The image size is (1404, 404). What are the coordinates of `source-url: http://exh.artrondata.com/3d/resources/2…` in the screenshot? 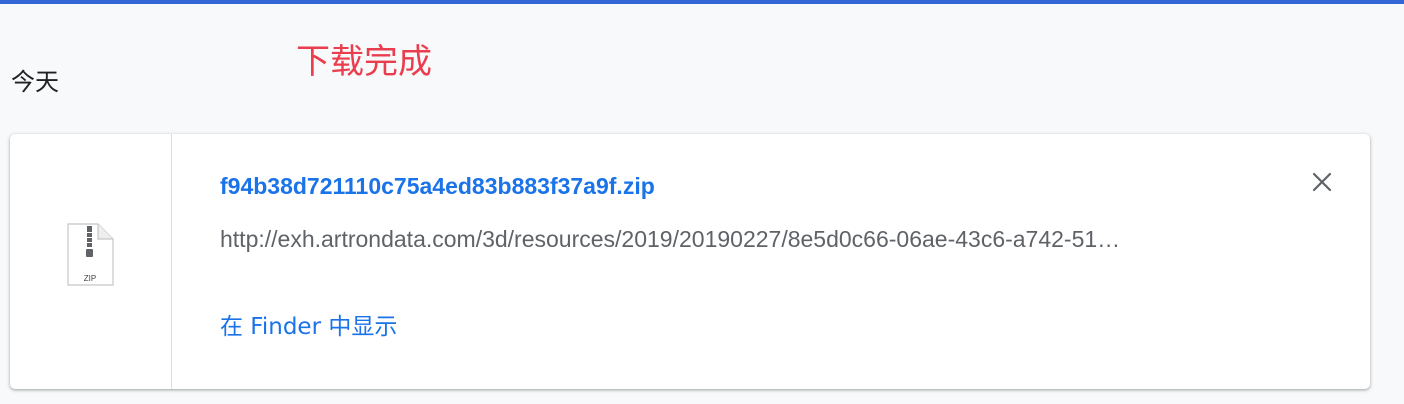 It's located at (670, 239).